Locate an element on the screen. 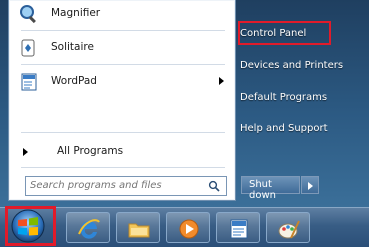  taskbar-item-media-player is located at coordinates (188, 227).